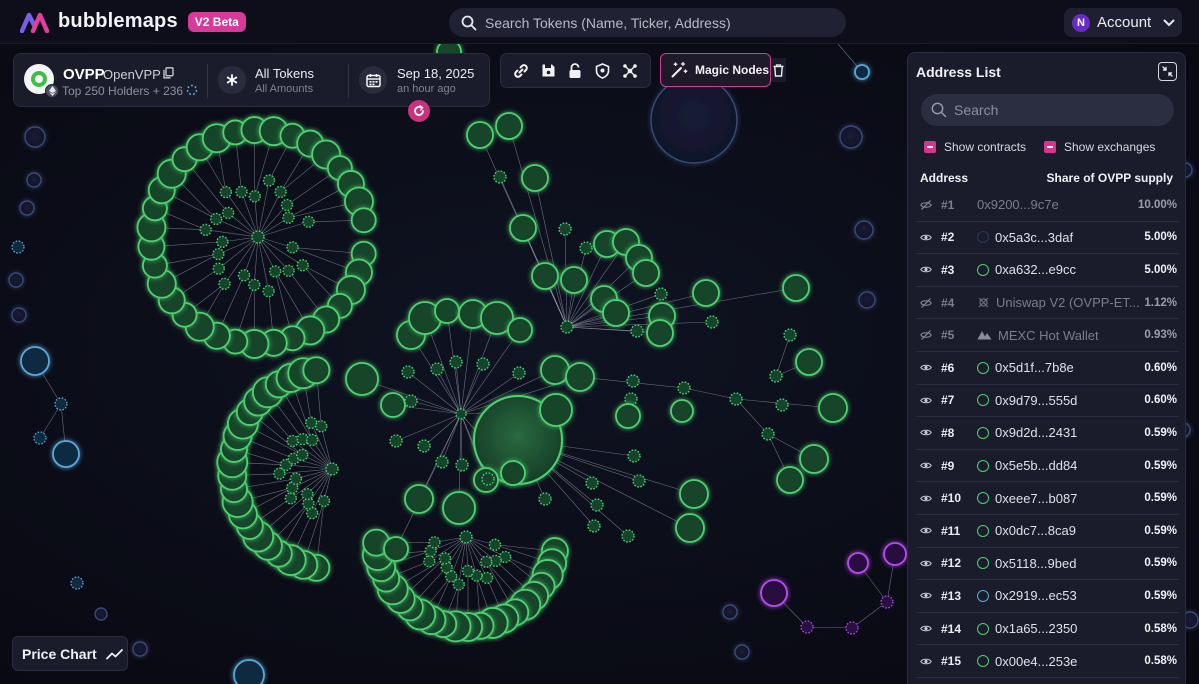  What do you see at coordinates (168, 73) in the screenshot?
I see `copy-icon` at bounding box center [168, 73].